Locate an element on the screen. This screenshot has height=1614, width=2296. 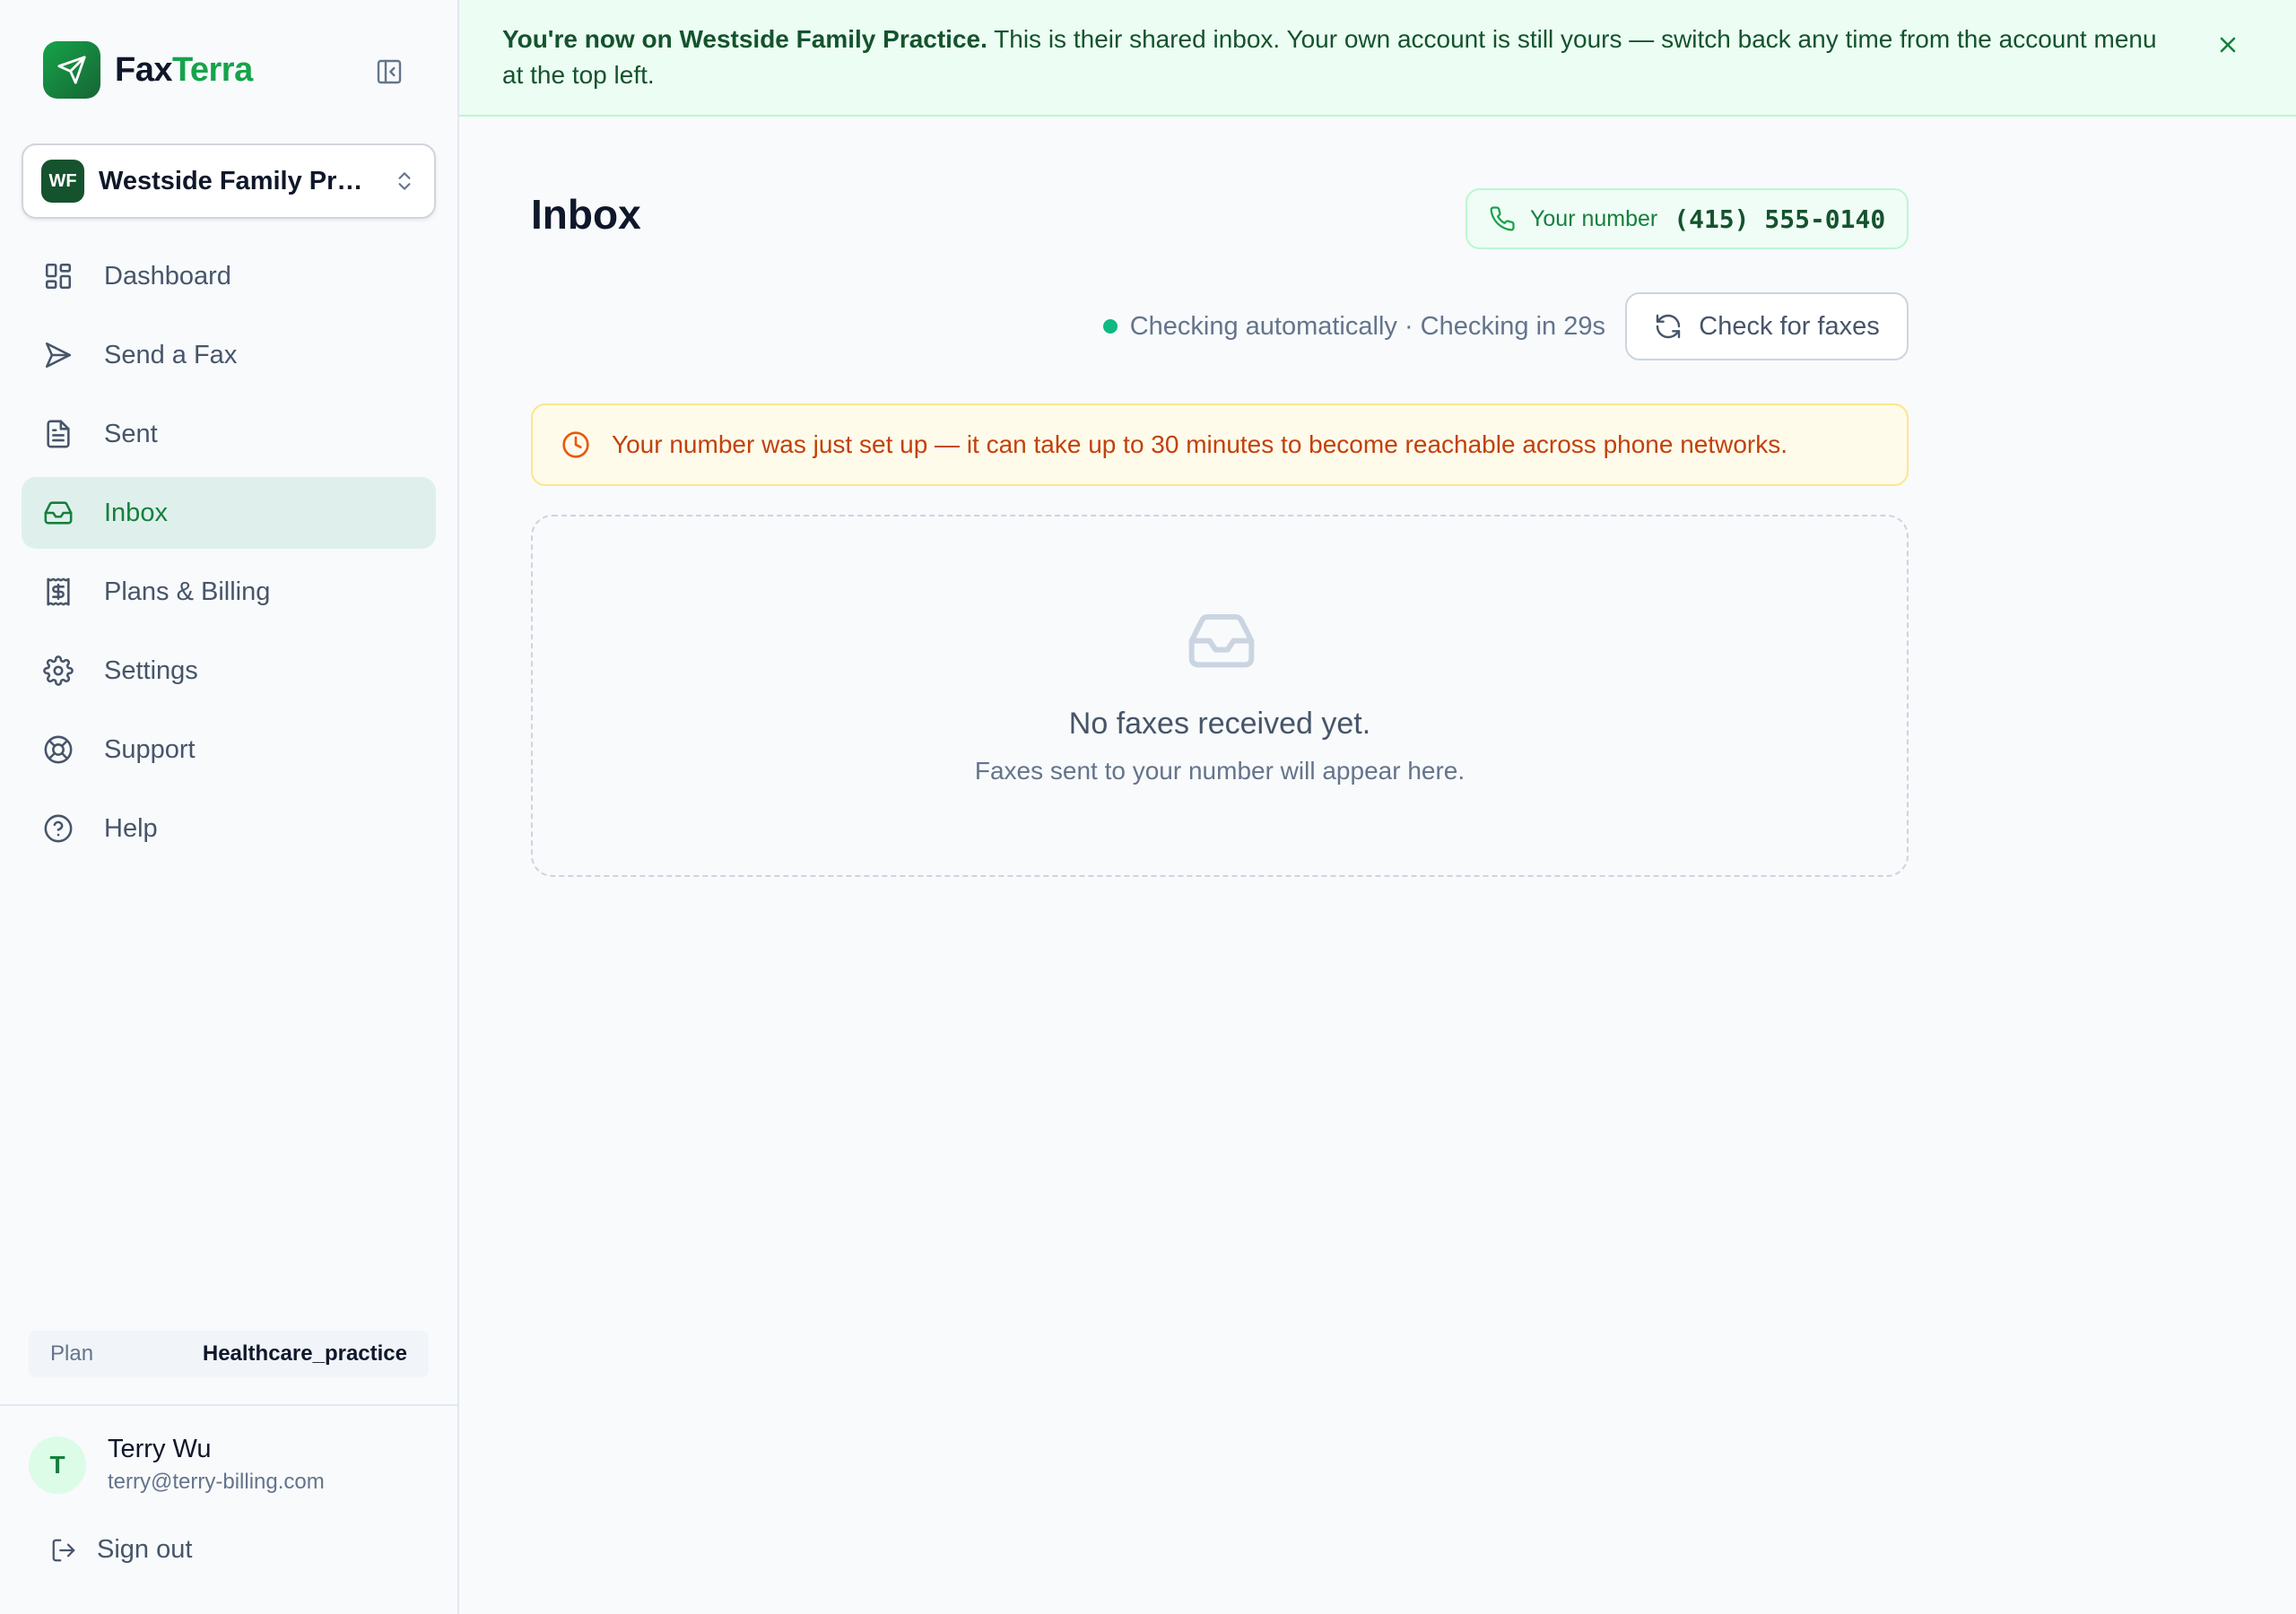
chevrons-up-down-icon is located at coordinates (404, 181).